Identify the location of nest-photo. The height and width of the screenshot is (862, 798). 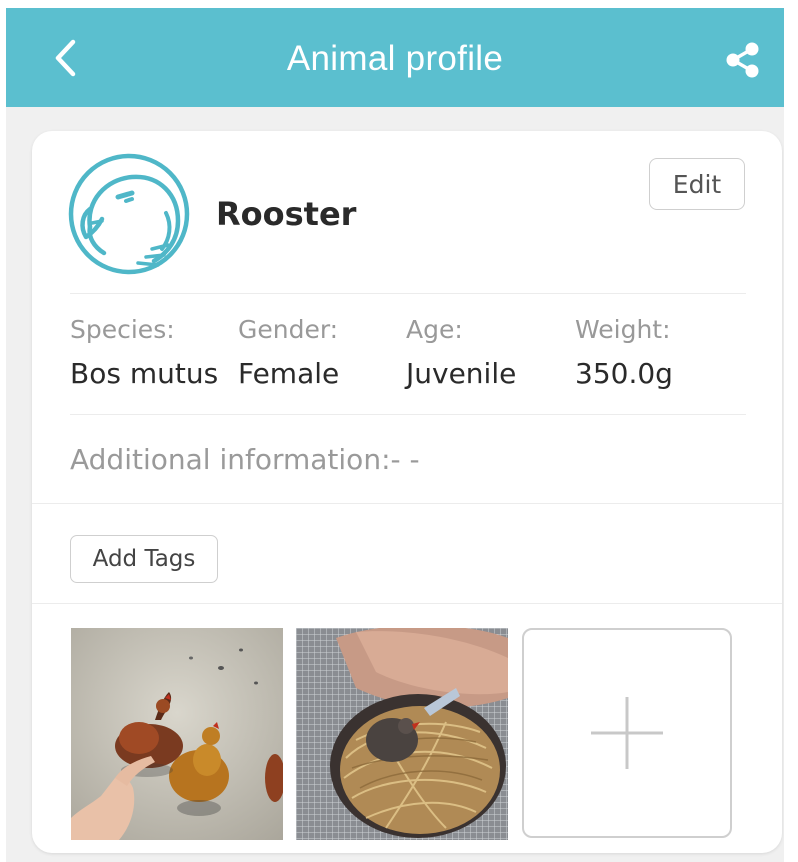
(402, 734).